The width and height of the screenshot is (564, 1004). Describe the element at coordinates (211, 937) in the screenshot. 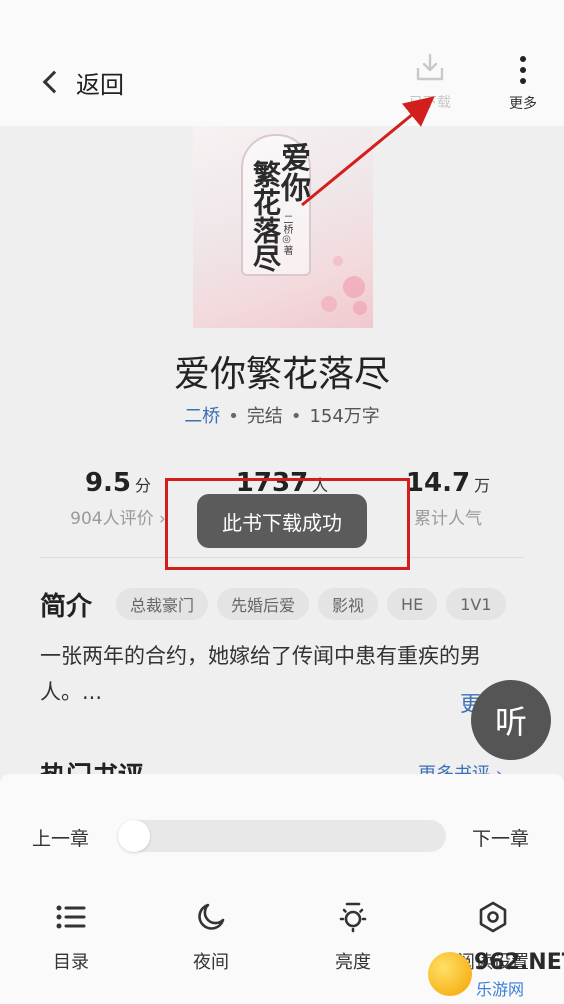

I see `nav-night: 夜间` at that location.